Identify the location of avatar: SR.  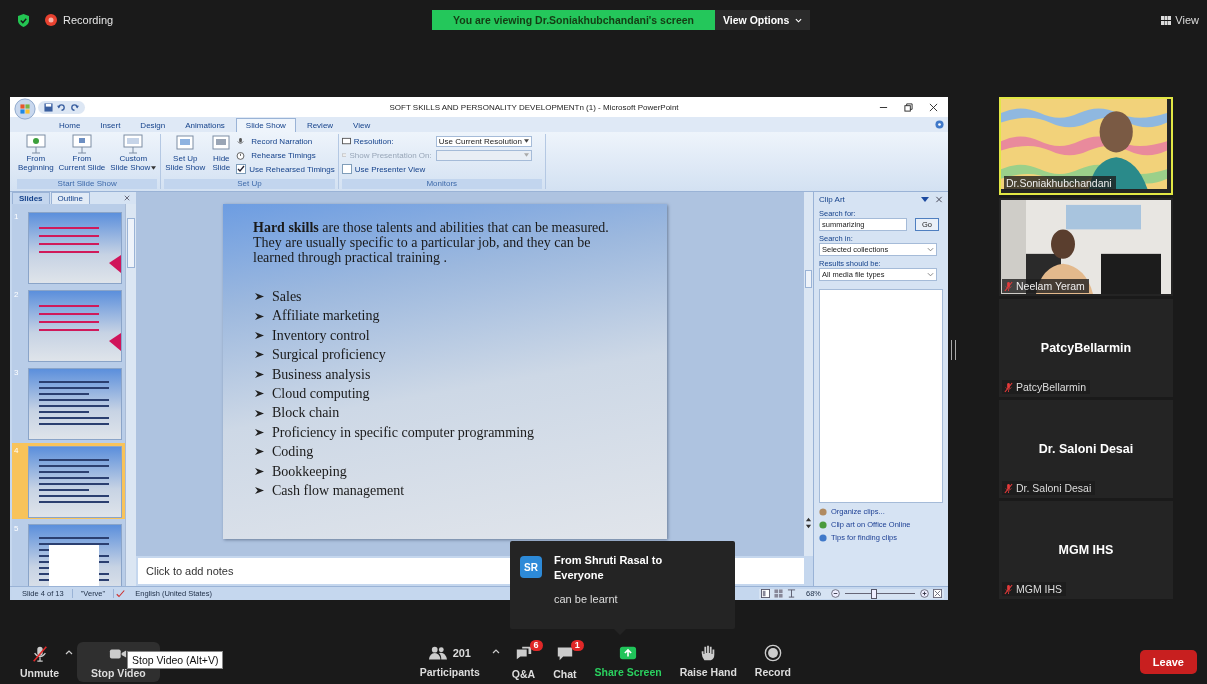
(531, 567).